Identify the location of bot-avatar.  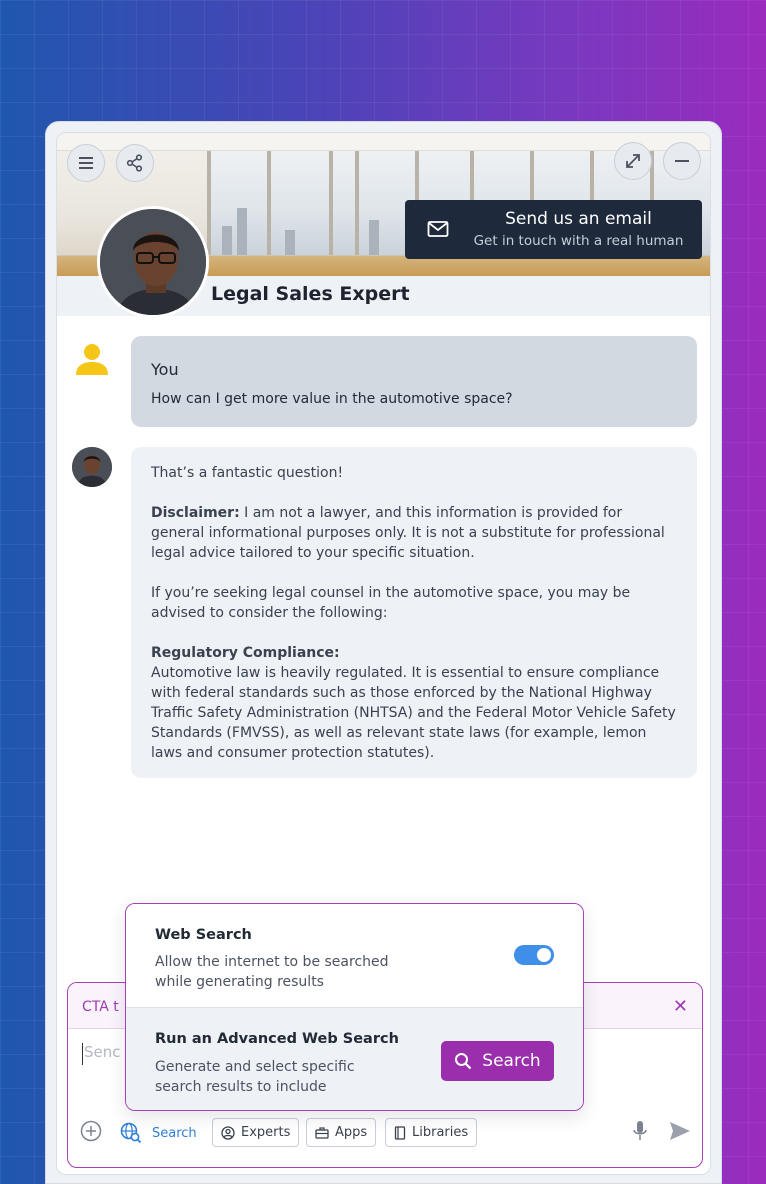
(92, 467).